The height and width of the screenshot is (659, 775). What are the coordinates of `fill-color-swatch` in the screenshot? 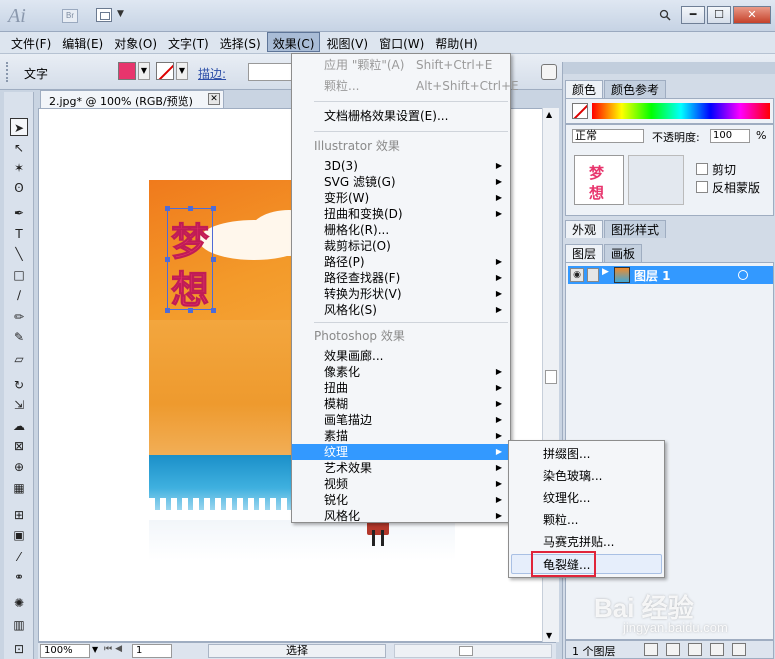 It's located at (127, 71).